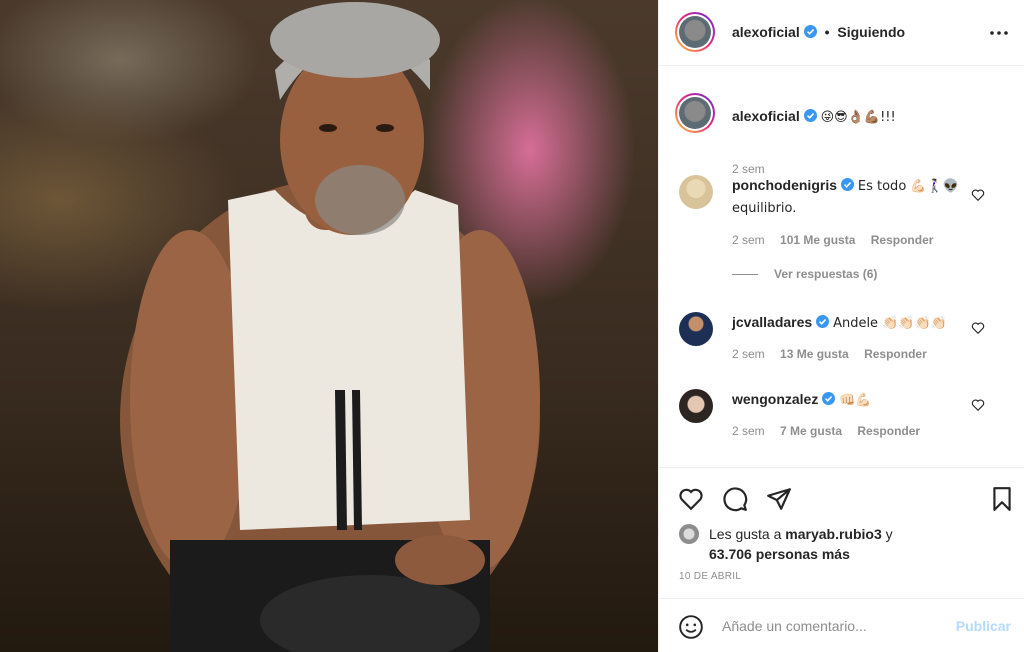 This screenshot has height=652, width=1024. I want to click on more-options-icon, so click(999, 33).